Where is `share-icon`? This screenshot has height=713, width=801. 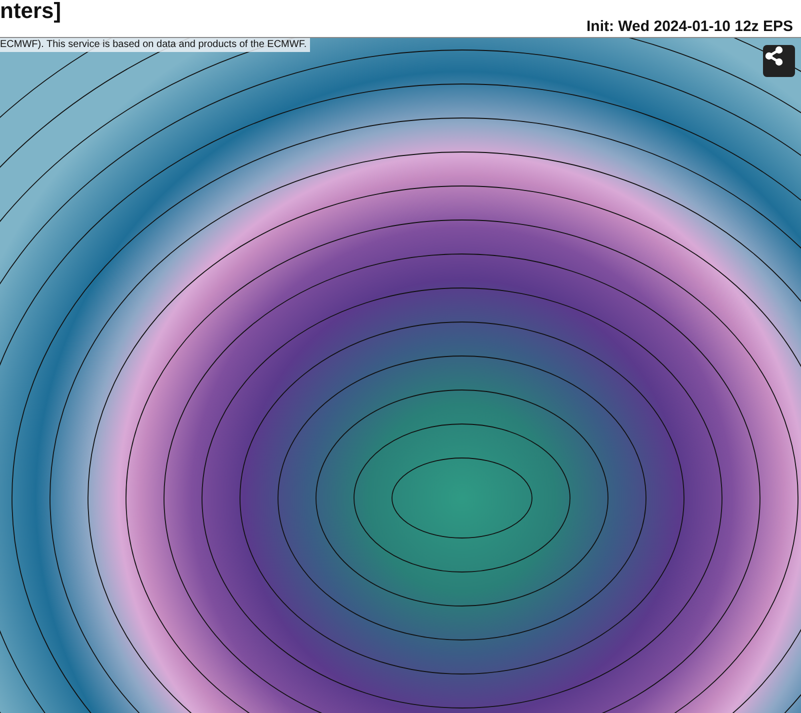 share-icon is located at coordinates (774, 56).